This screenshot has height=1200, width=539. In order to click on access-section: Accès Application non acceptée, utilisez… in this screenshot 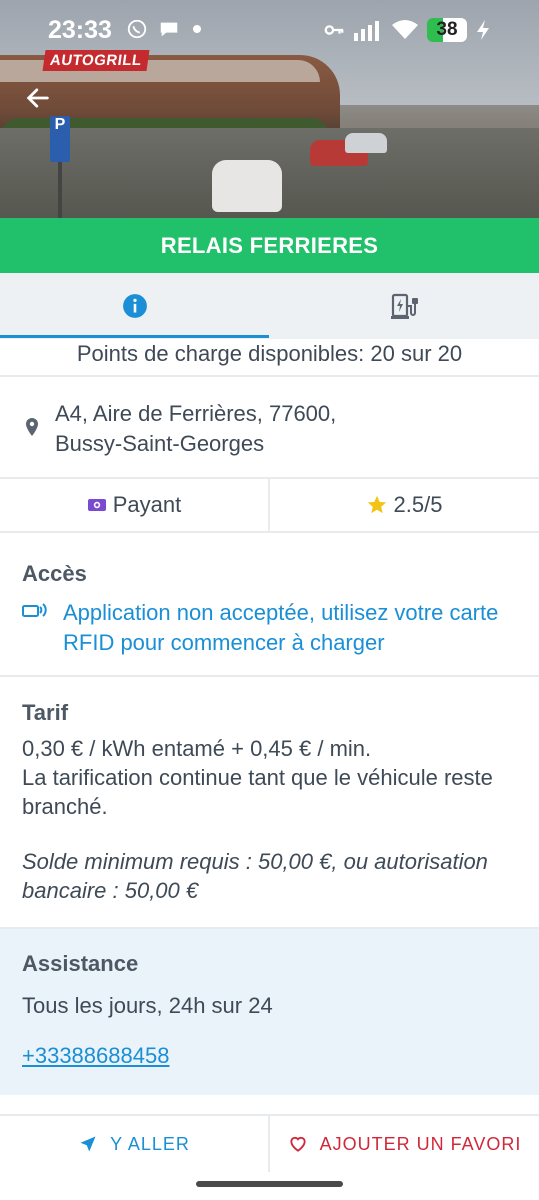, I will do `click(269, 604)`.